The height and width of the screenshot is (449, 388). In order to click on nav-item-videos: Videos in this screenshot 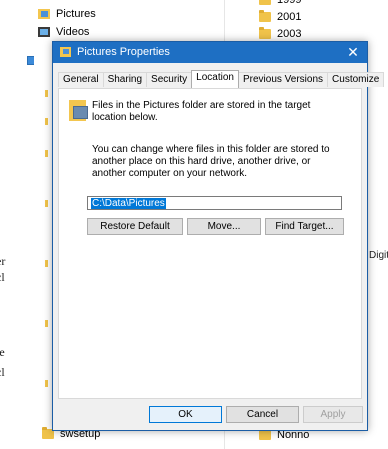, I will do `click(63, 32)`.